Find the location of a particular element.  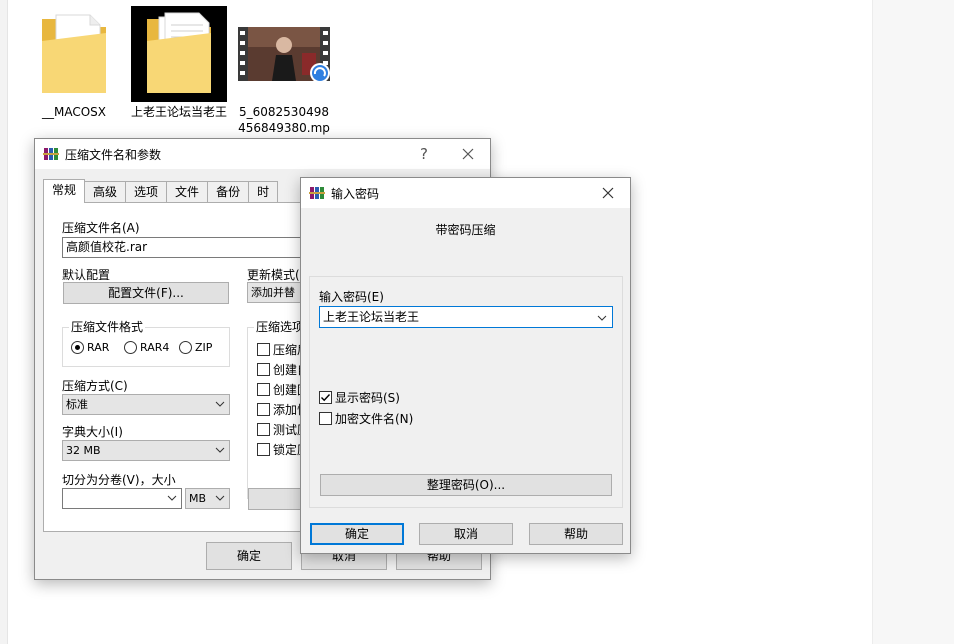

tab-backup: 备份 is located at coordinates (228, 192).